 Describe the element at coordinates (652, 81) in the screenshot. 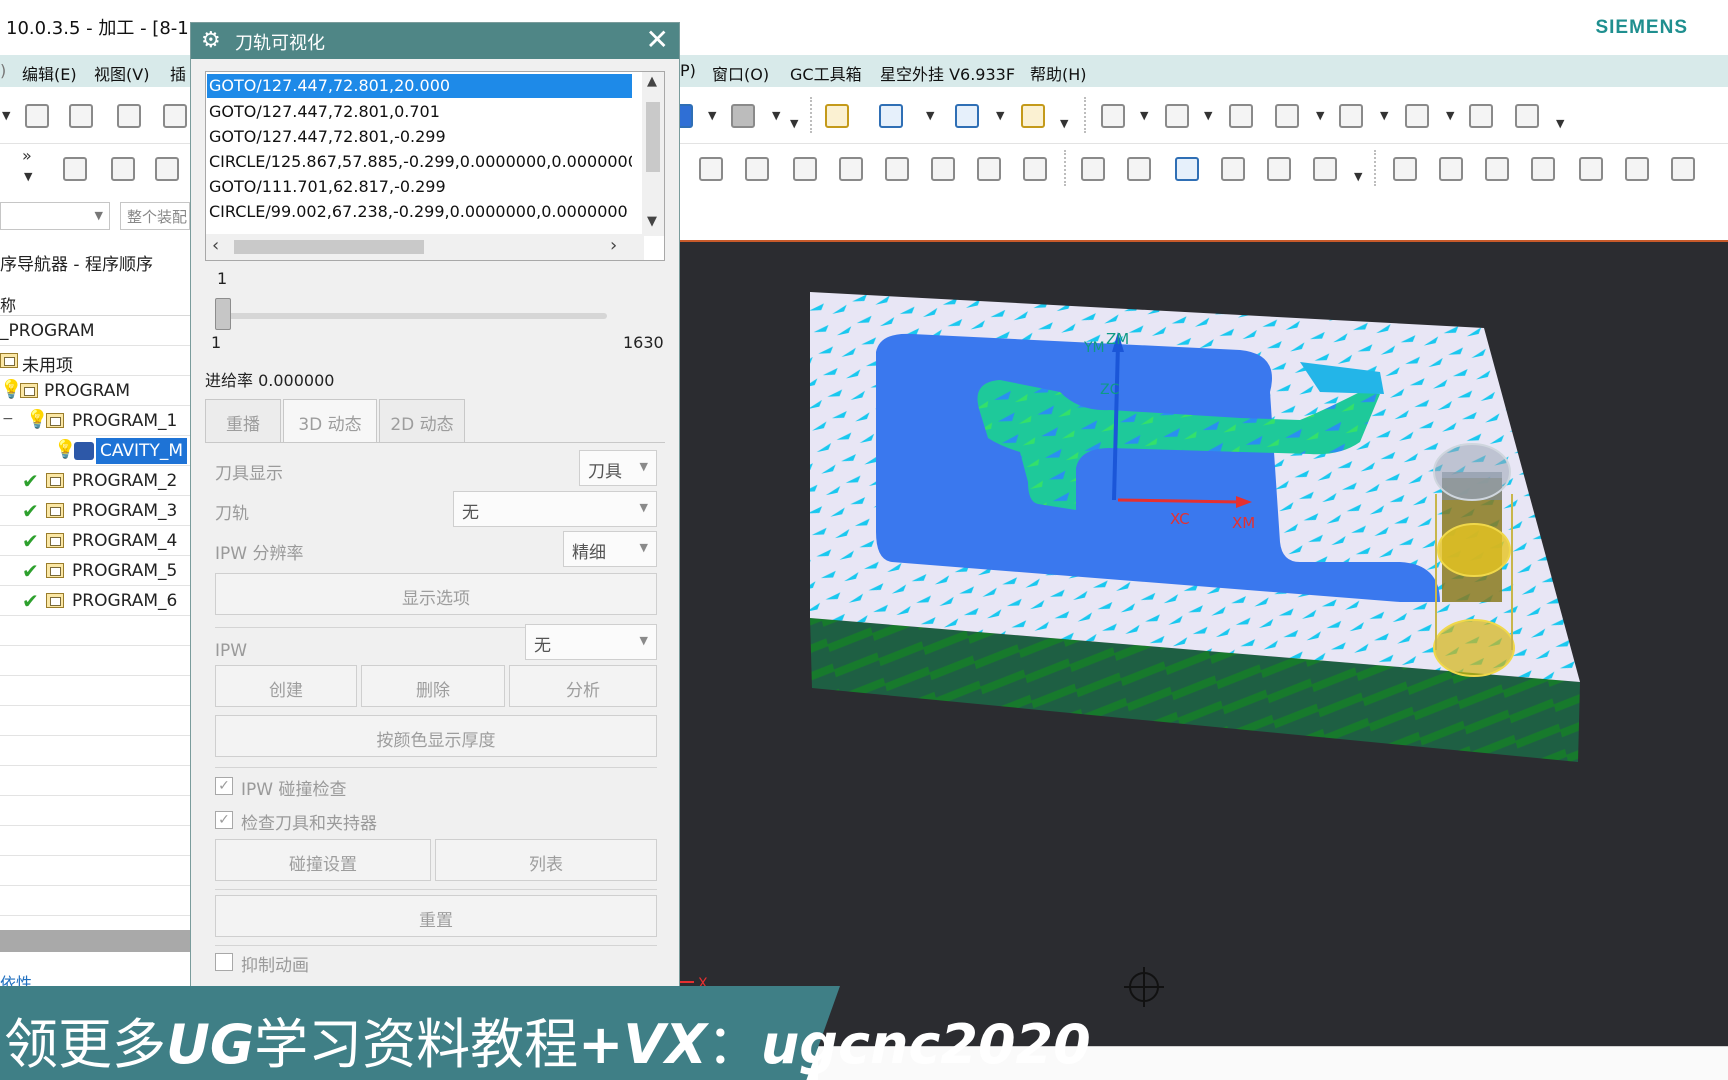

I see `scroll-up-icon: ▲` at that location.